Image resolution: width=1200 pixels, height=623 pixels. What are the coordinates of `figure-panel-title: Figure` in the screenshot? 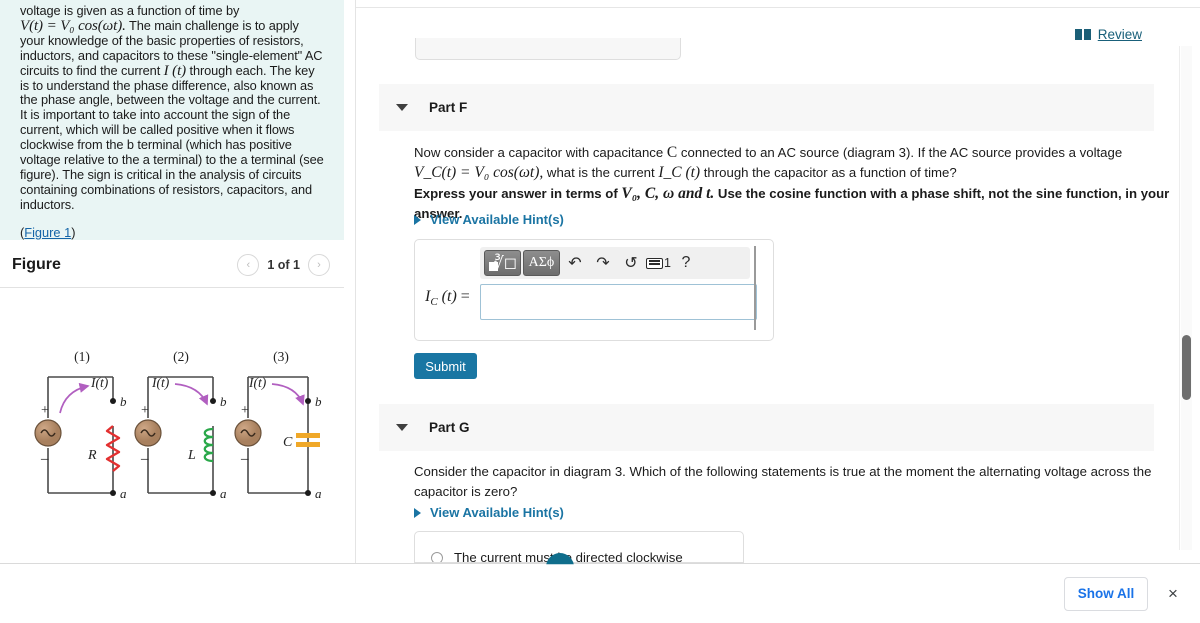 It's located at (36, 264).